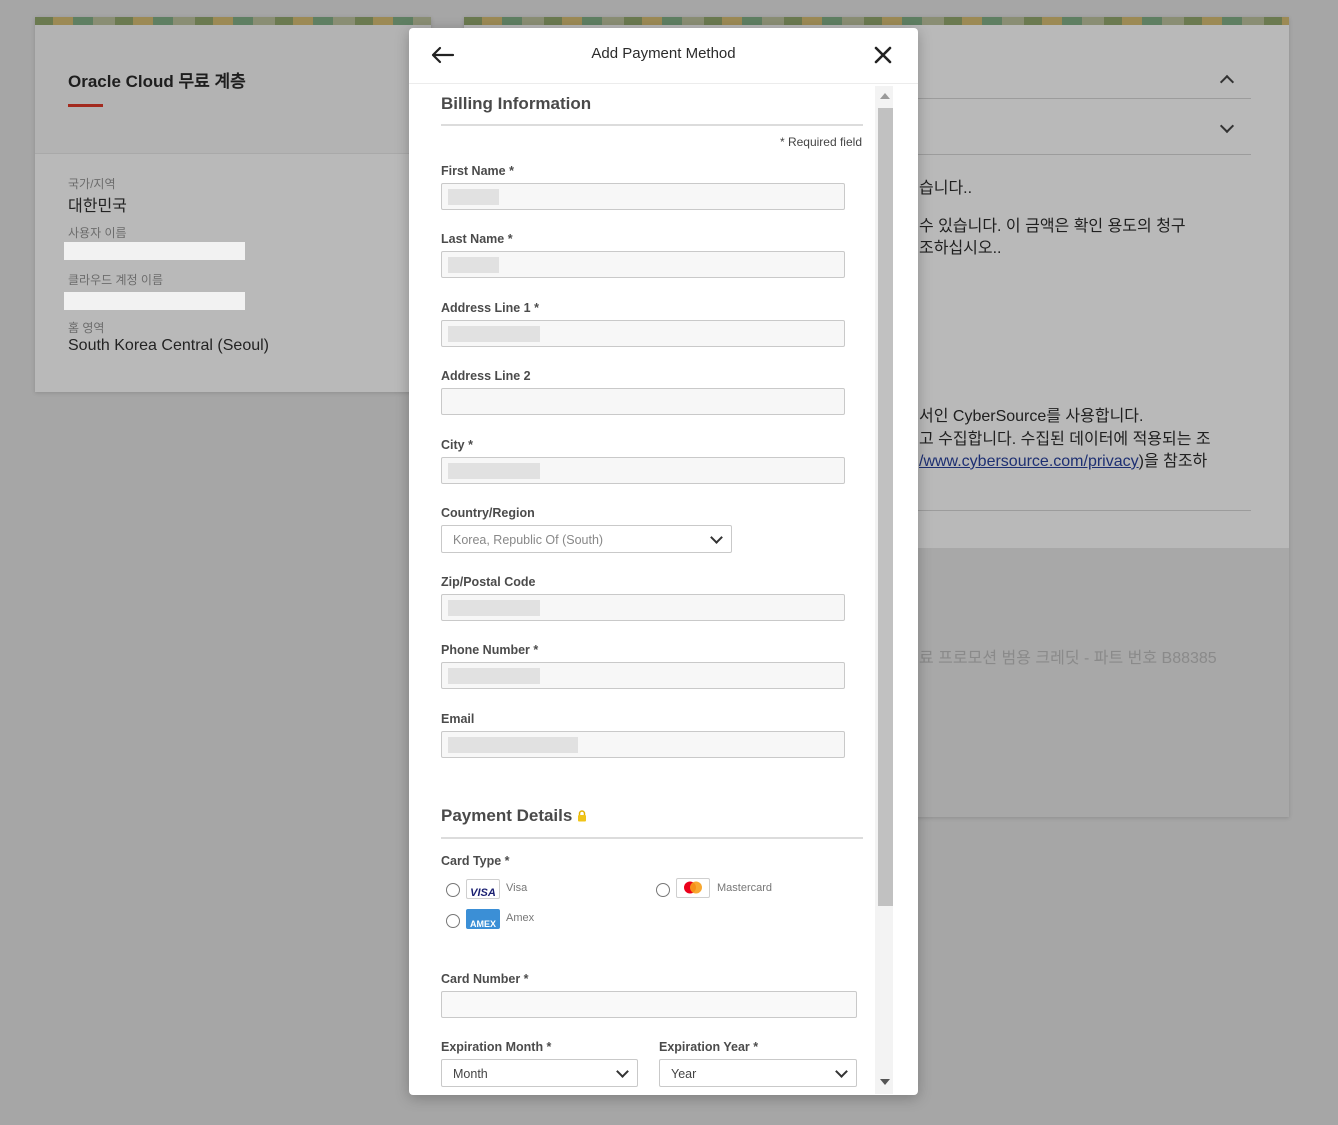 Image resolution: width=1338 pixels, height=1125 pixels. What do you see at coordinates (92, 184) in the screenshot?
I see `country-label: 국가/지역` at bounding box center [92, 184].